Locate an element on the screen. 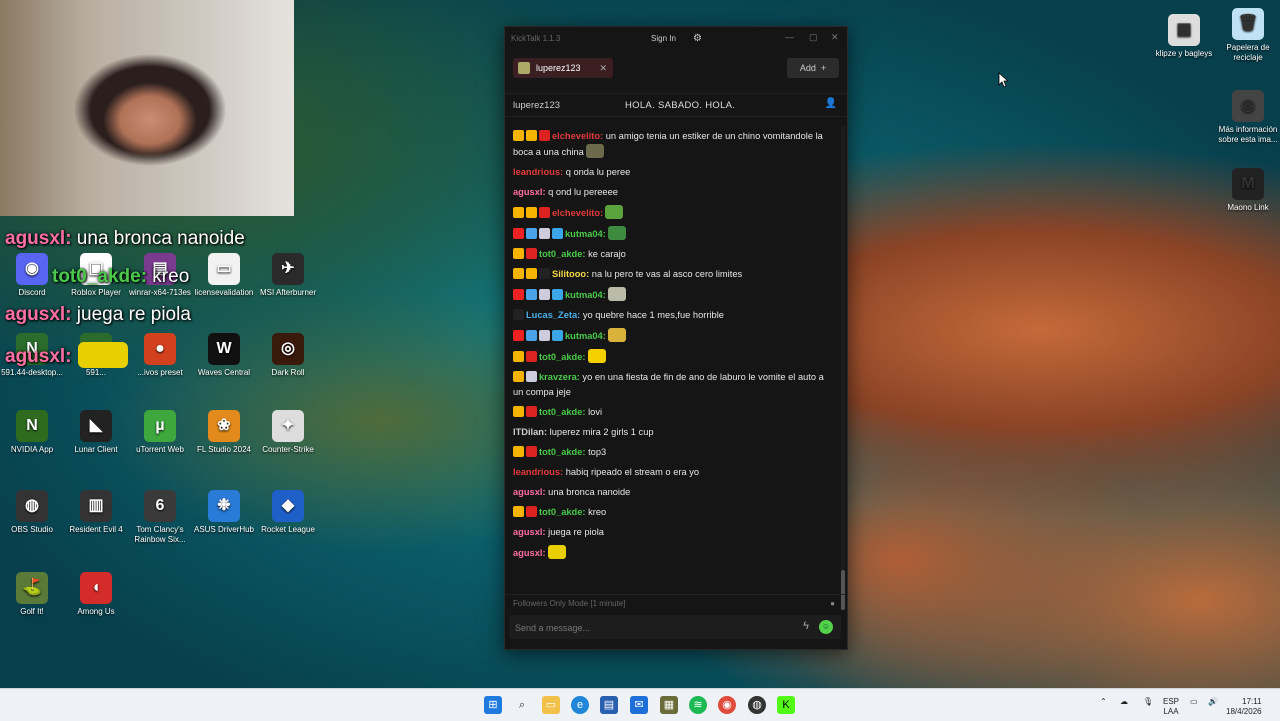 Image resolution: width=1280 pixels, height=721 pixels. store-icon: ▤ is located at coordinates (609, 705).